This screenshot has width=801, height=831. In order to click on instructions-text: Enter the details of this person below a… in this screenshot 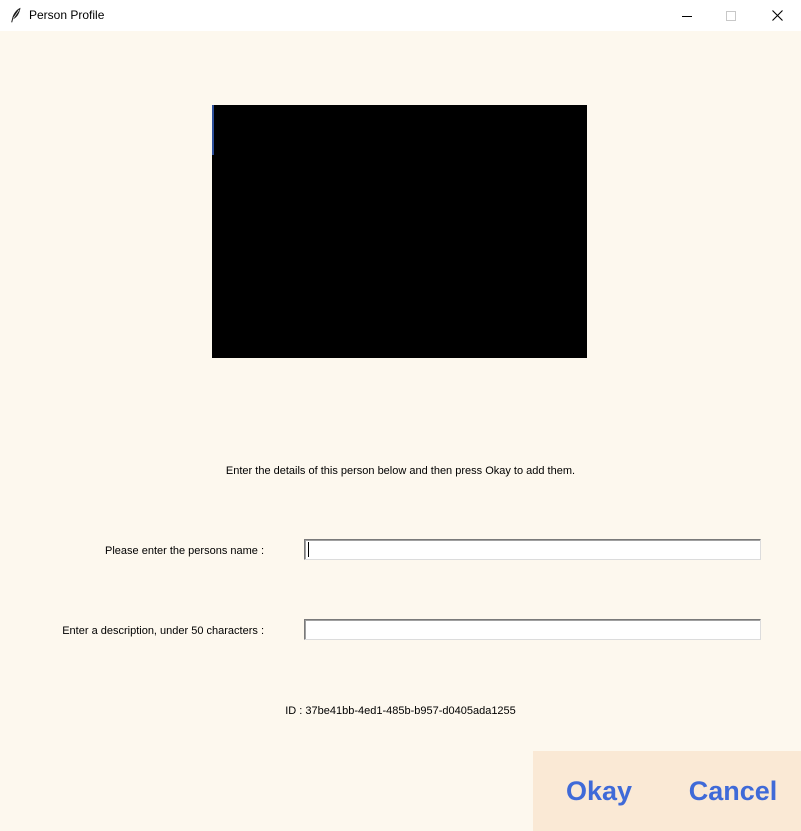, I will do `click(400, 471)`.